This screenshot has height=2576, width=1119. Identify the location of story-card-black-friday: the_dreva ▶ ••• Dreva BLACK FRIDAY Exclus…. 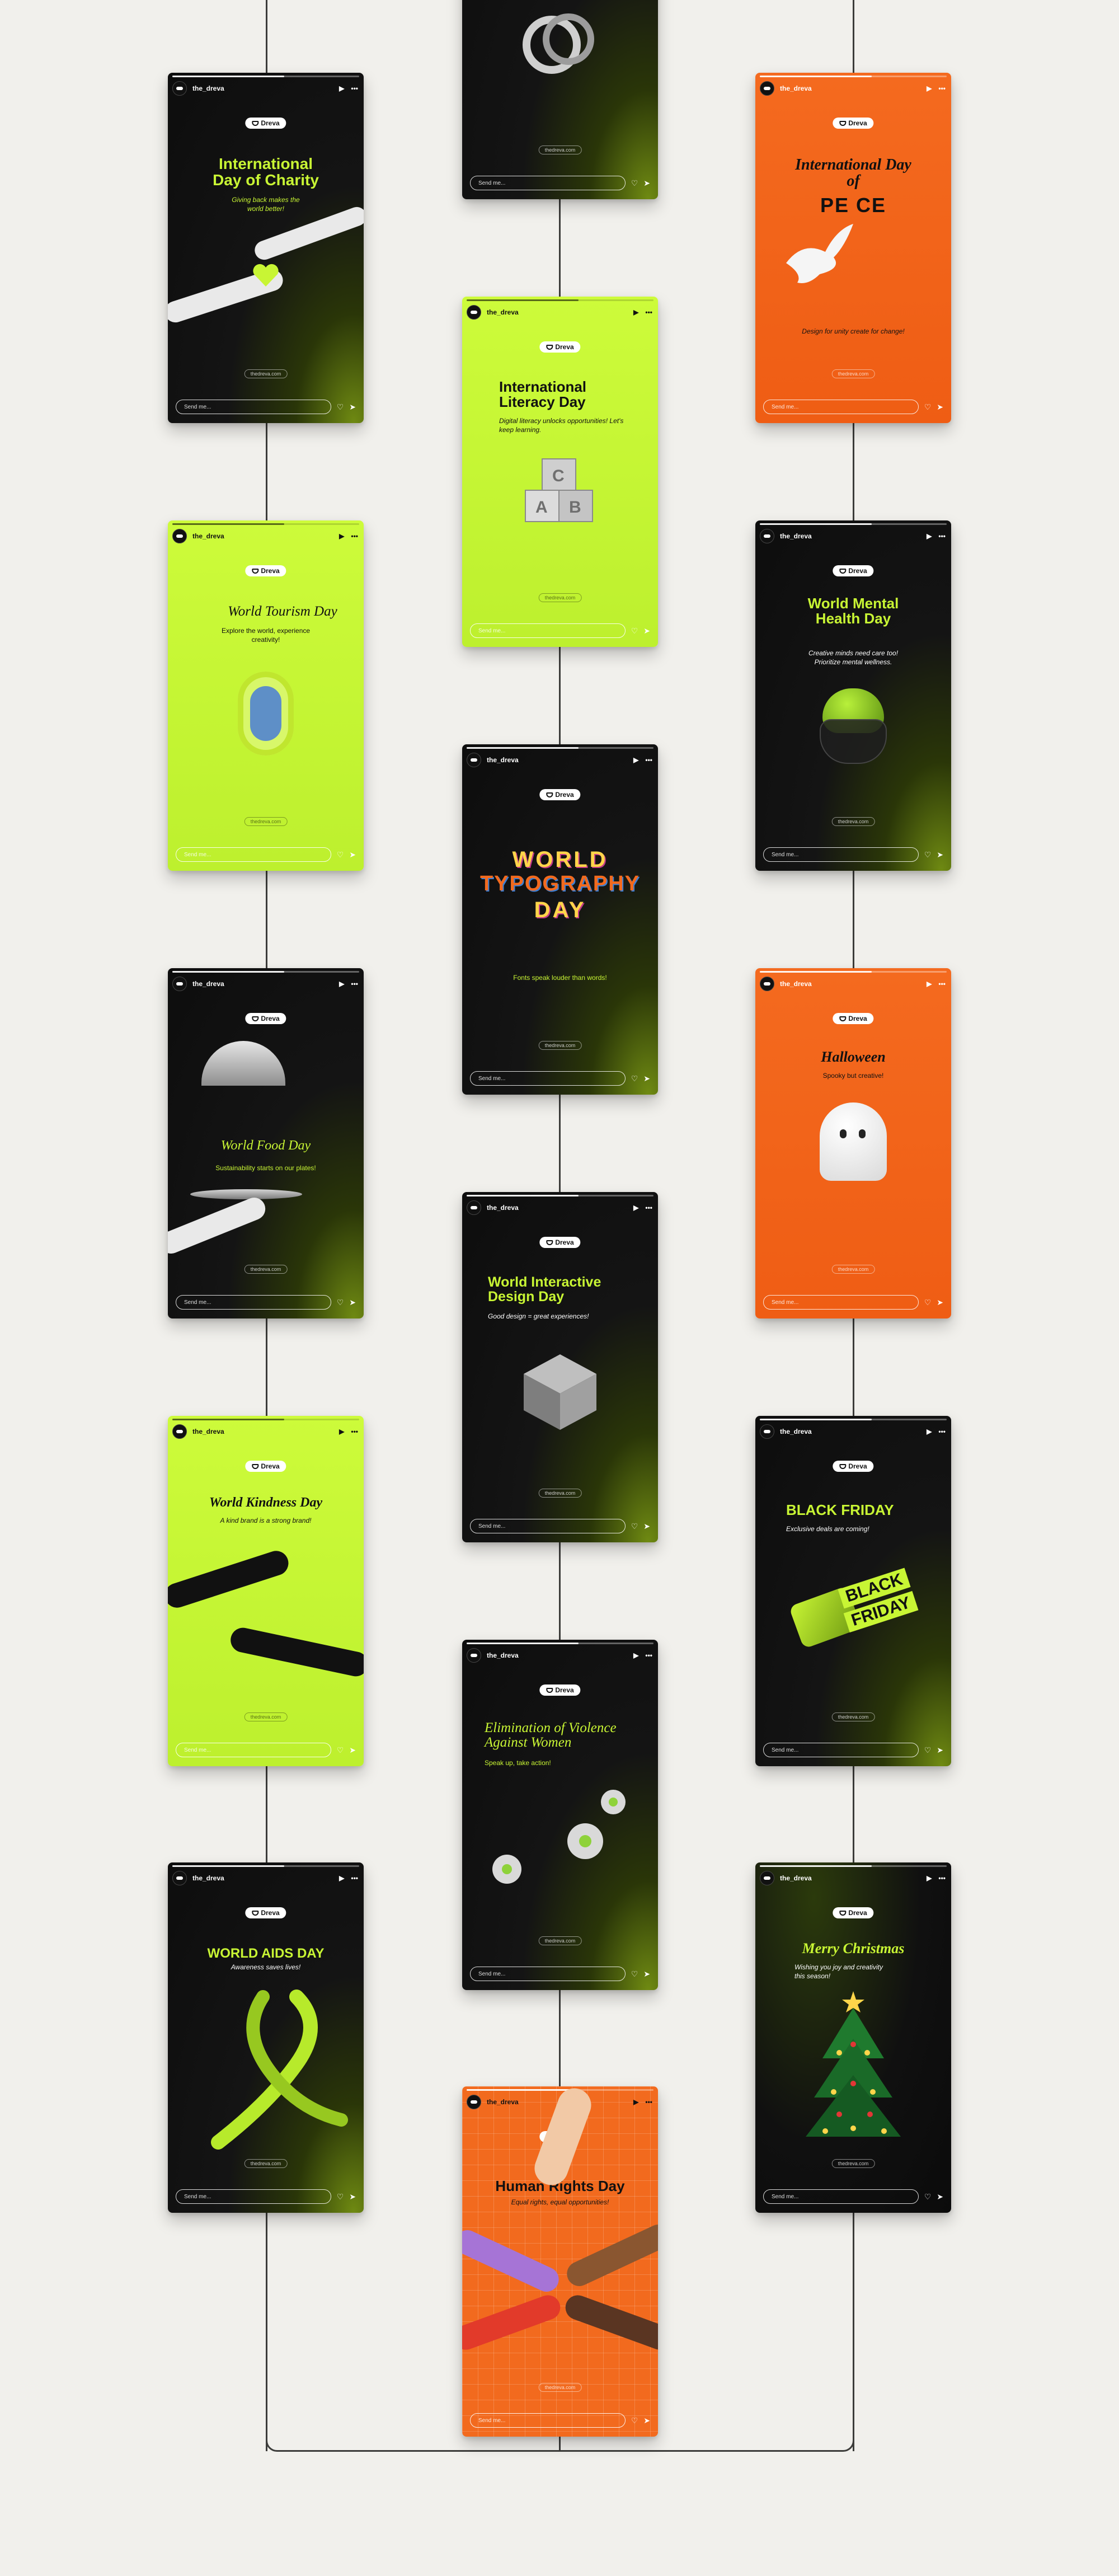
(853, 1591).